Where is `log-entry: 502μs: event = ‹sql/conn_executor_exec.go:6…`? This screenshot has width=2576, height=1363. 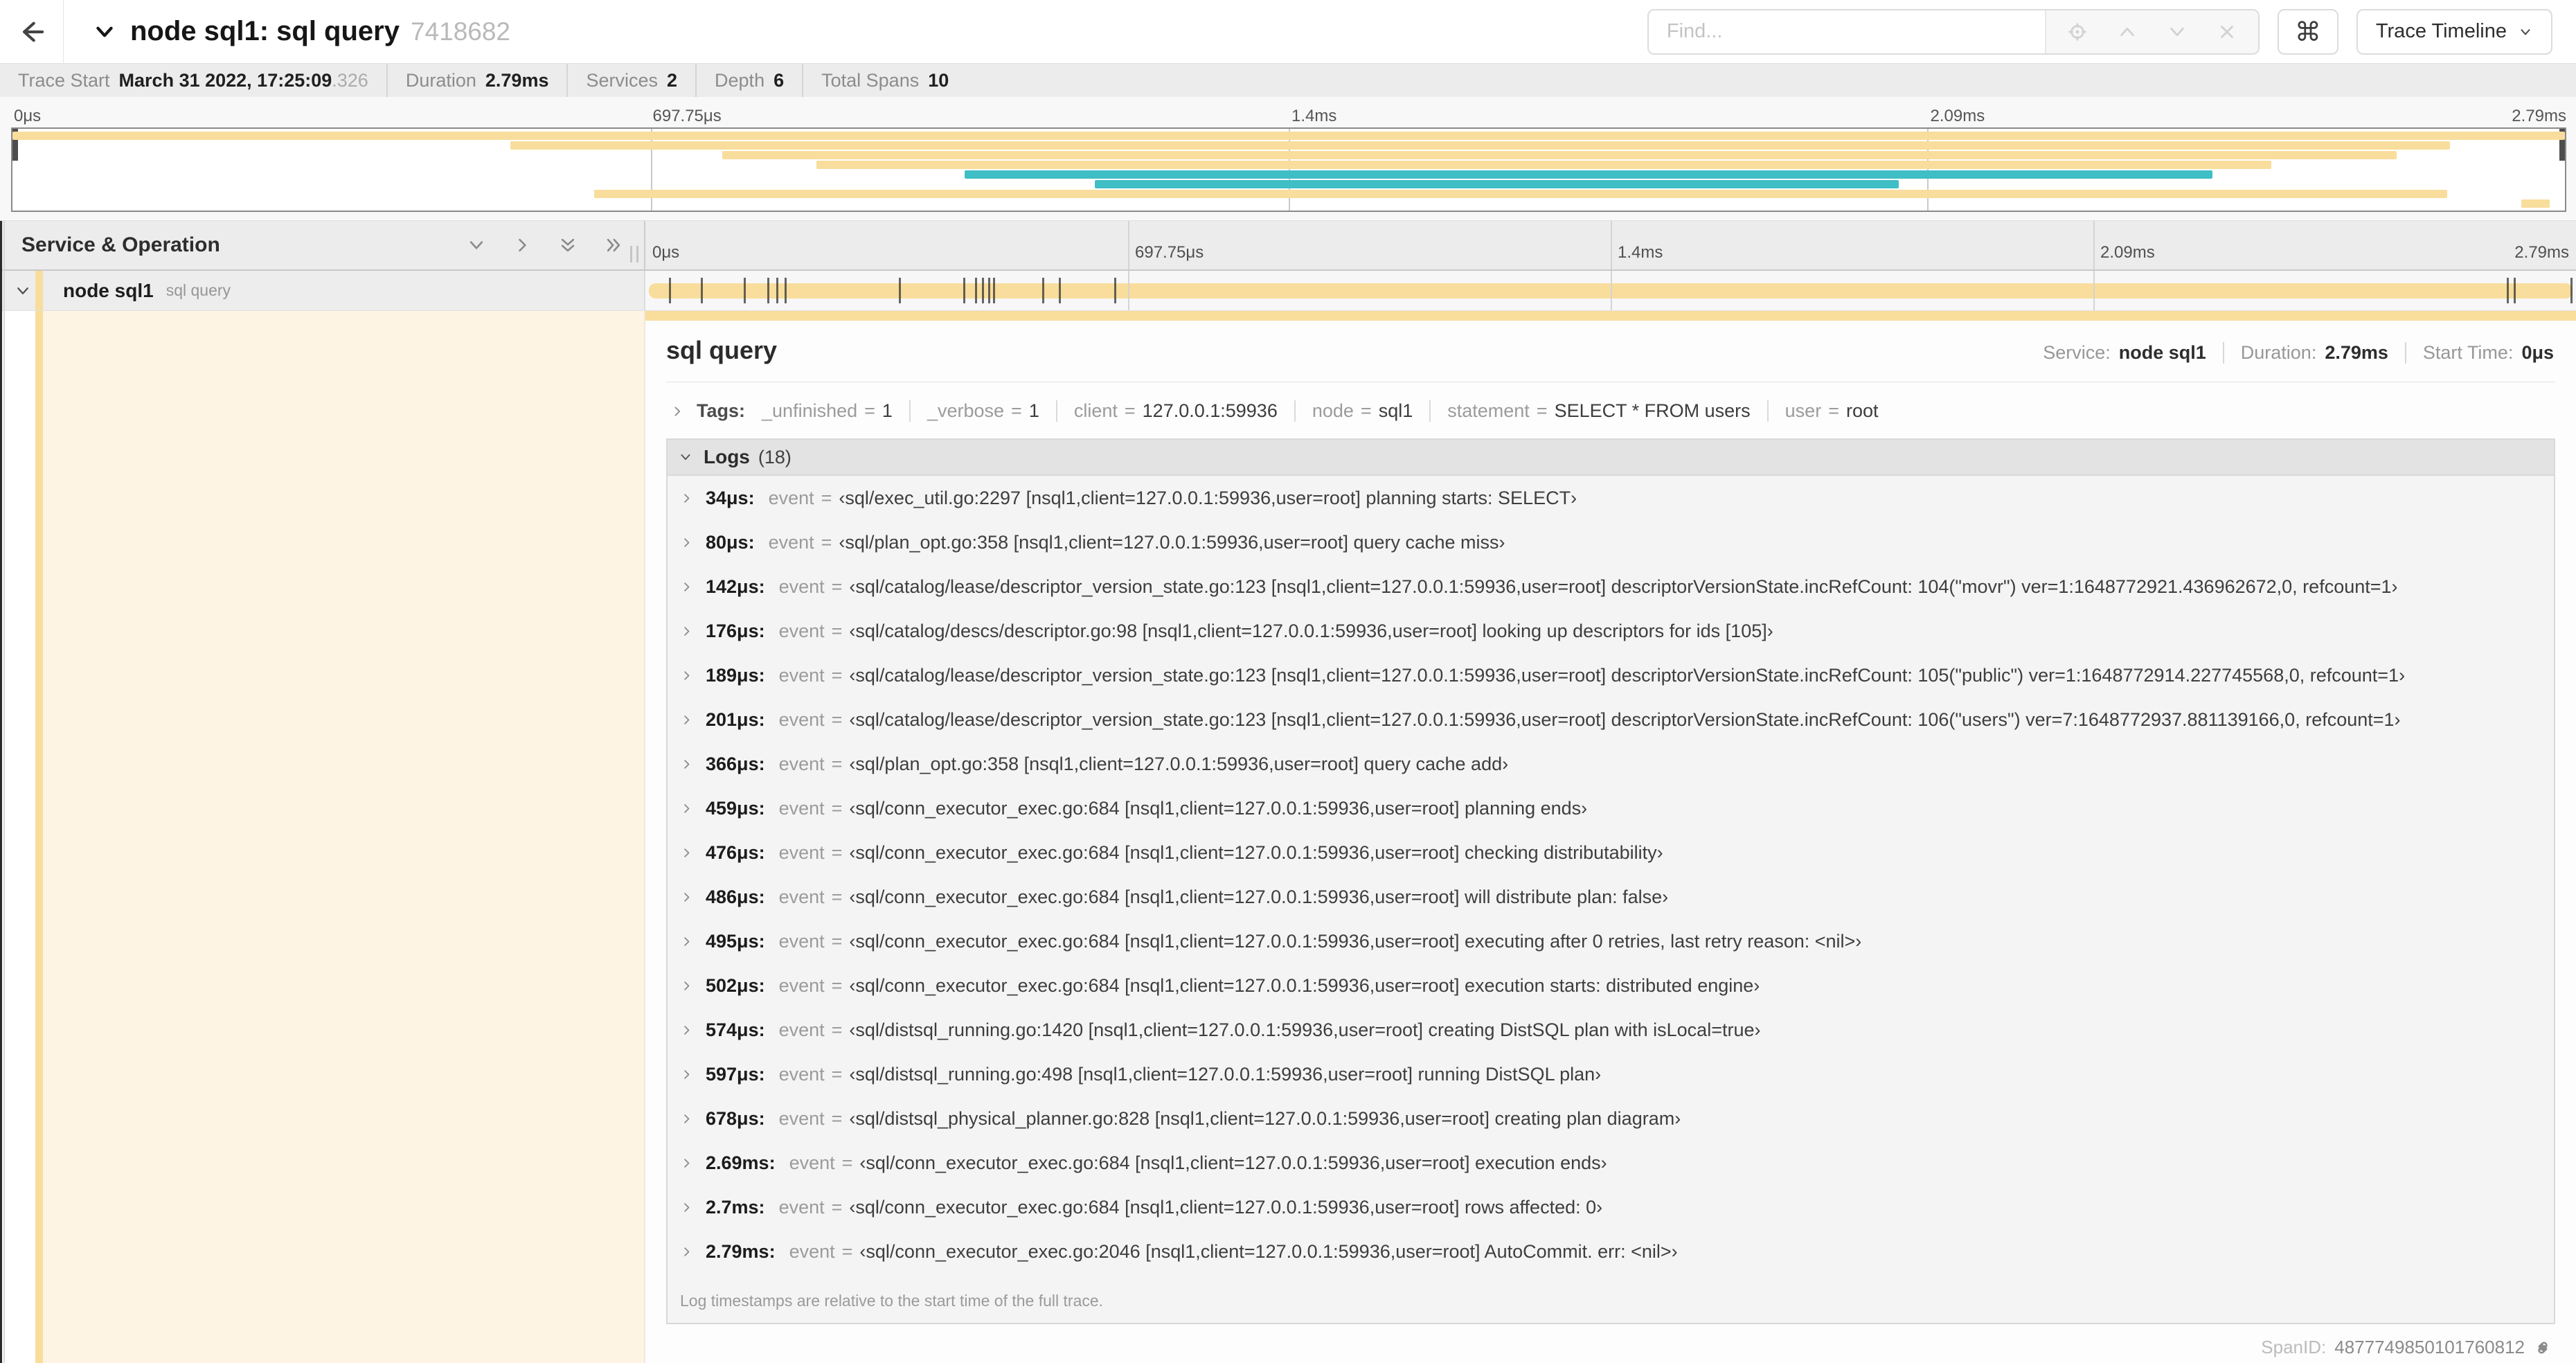 log-entry: 502μs: event = ‹sql/conn_executor_exec.go:6… is located at coordinates (1611, 985).